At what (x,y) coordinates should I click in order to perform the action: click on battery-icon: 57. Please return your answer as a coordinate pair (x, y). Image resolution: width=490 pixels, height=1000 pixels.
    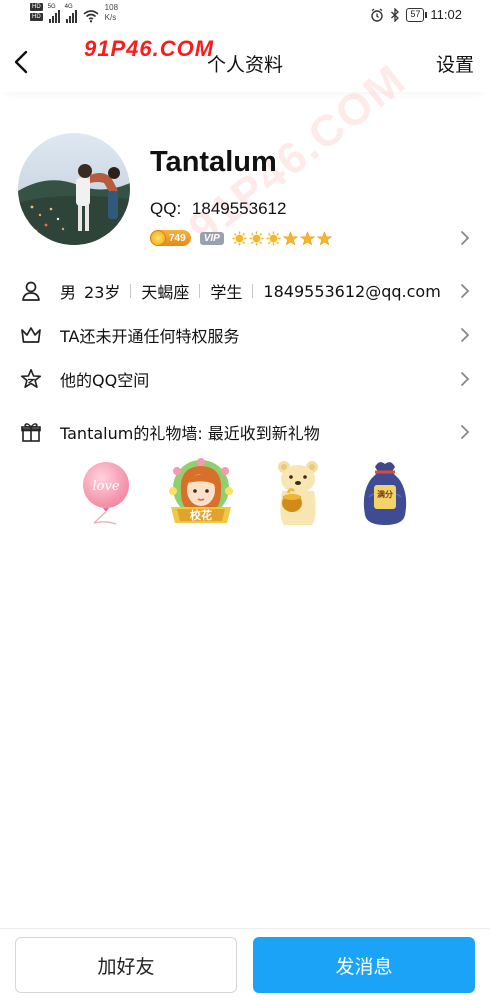
    Looking at the image, I should click on (417, 14).